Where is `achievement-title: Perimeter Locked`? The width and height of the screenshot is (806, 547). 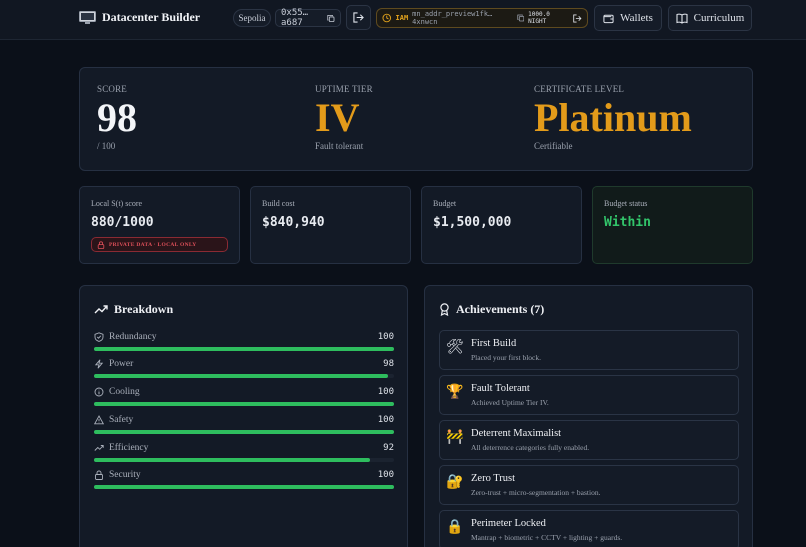
achievement-title: Perimeter Locked is located at coordinates (508, 523).